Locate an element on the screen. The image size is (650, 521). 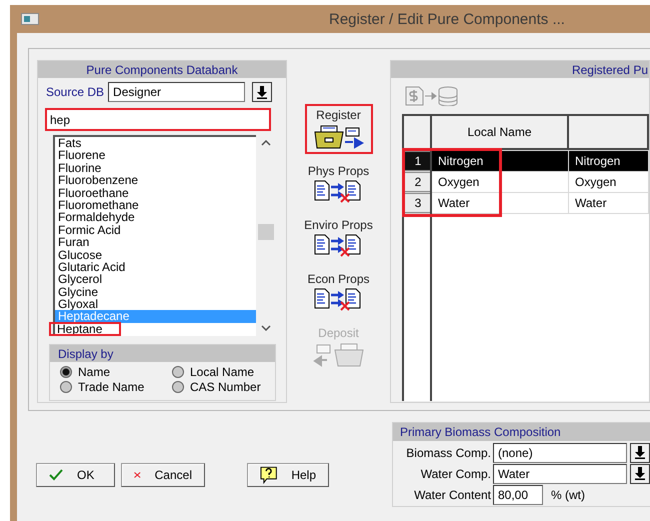
list-item: Glycerol is located at coordinates (155, 279).